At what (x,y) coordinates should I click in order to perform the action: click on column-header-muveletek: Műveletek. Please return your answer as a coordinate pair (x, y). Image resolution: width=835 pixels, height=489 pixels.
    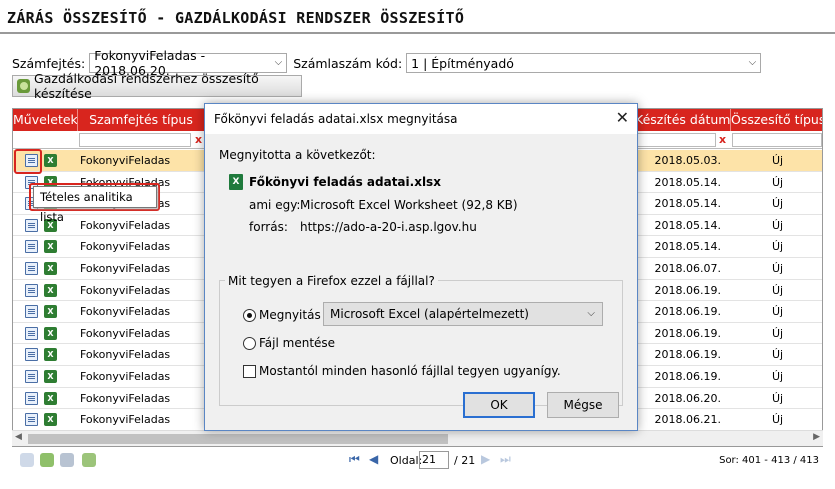
    Looking at the image, I should click on (45, 120).